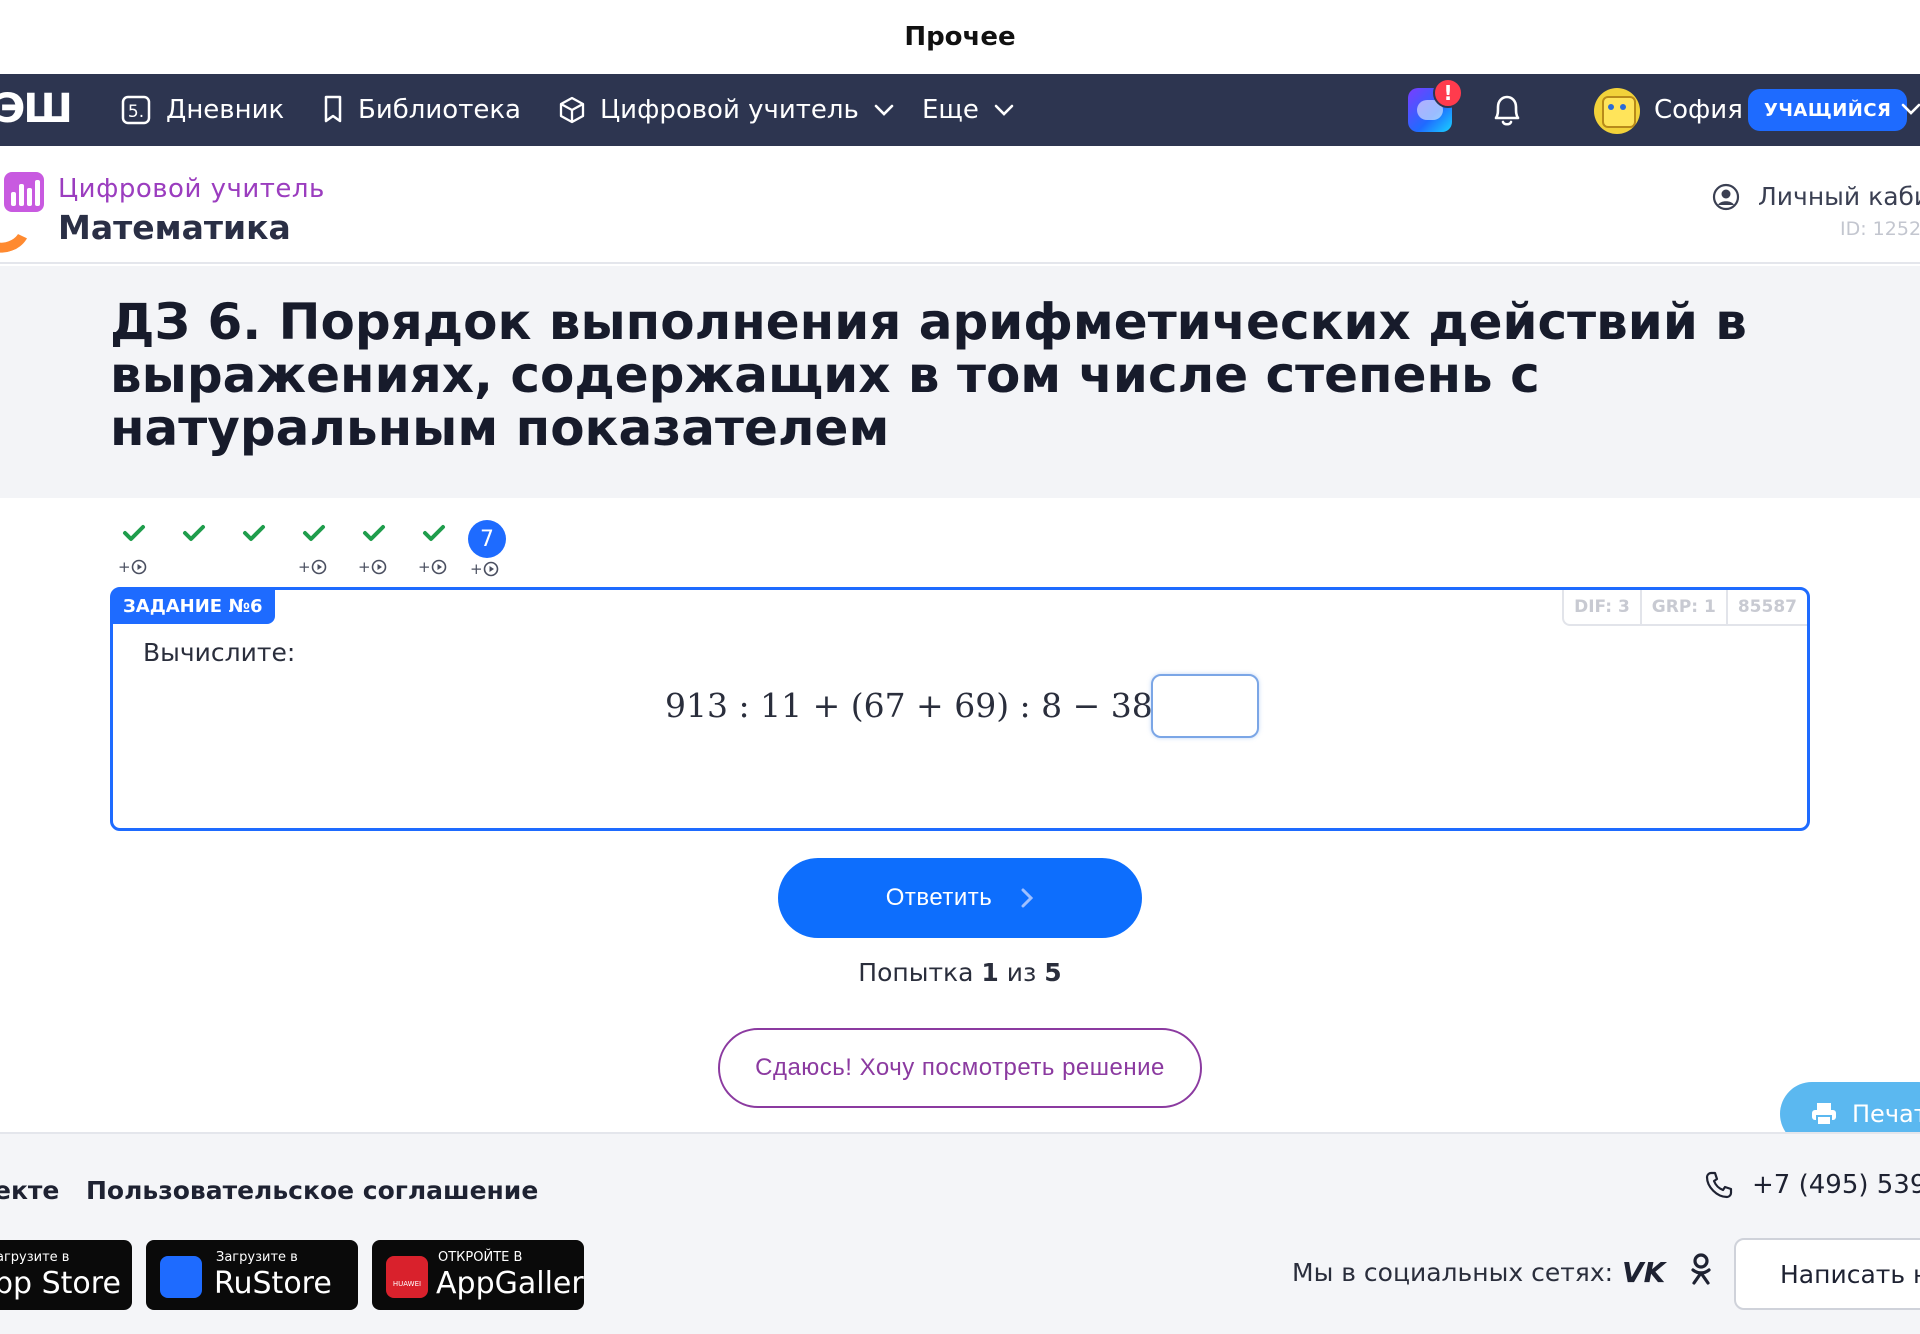  I want to click on nav-item-label: Библиотека, so click(439, 110).